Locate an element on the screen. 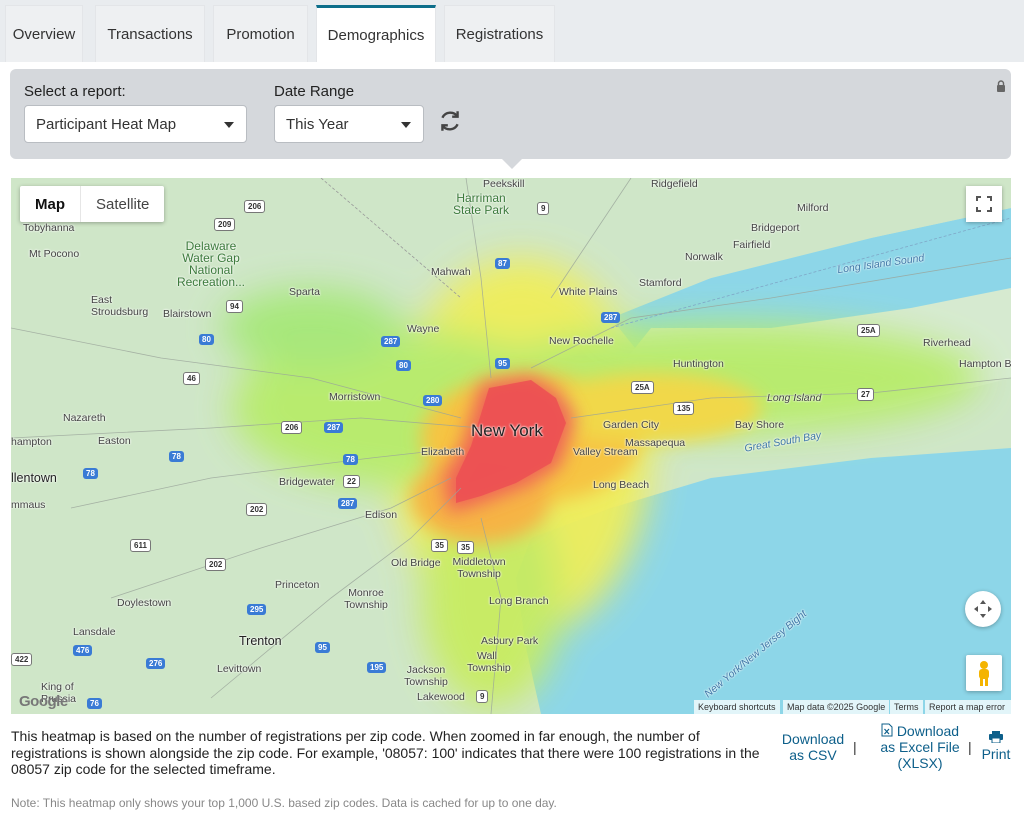 The width and height of the screenshot is (1024, 818). map-label: Trenton is located at coordinates (260, 641).